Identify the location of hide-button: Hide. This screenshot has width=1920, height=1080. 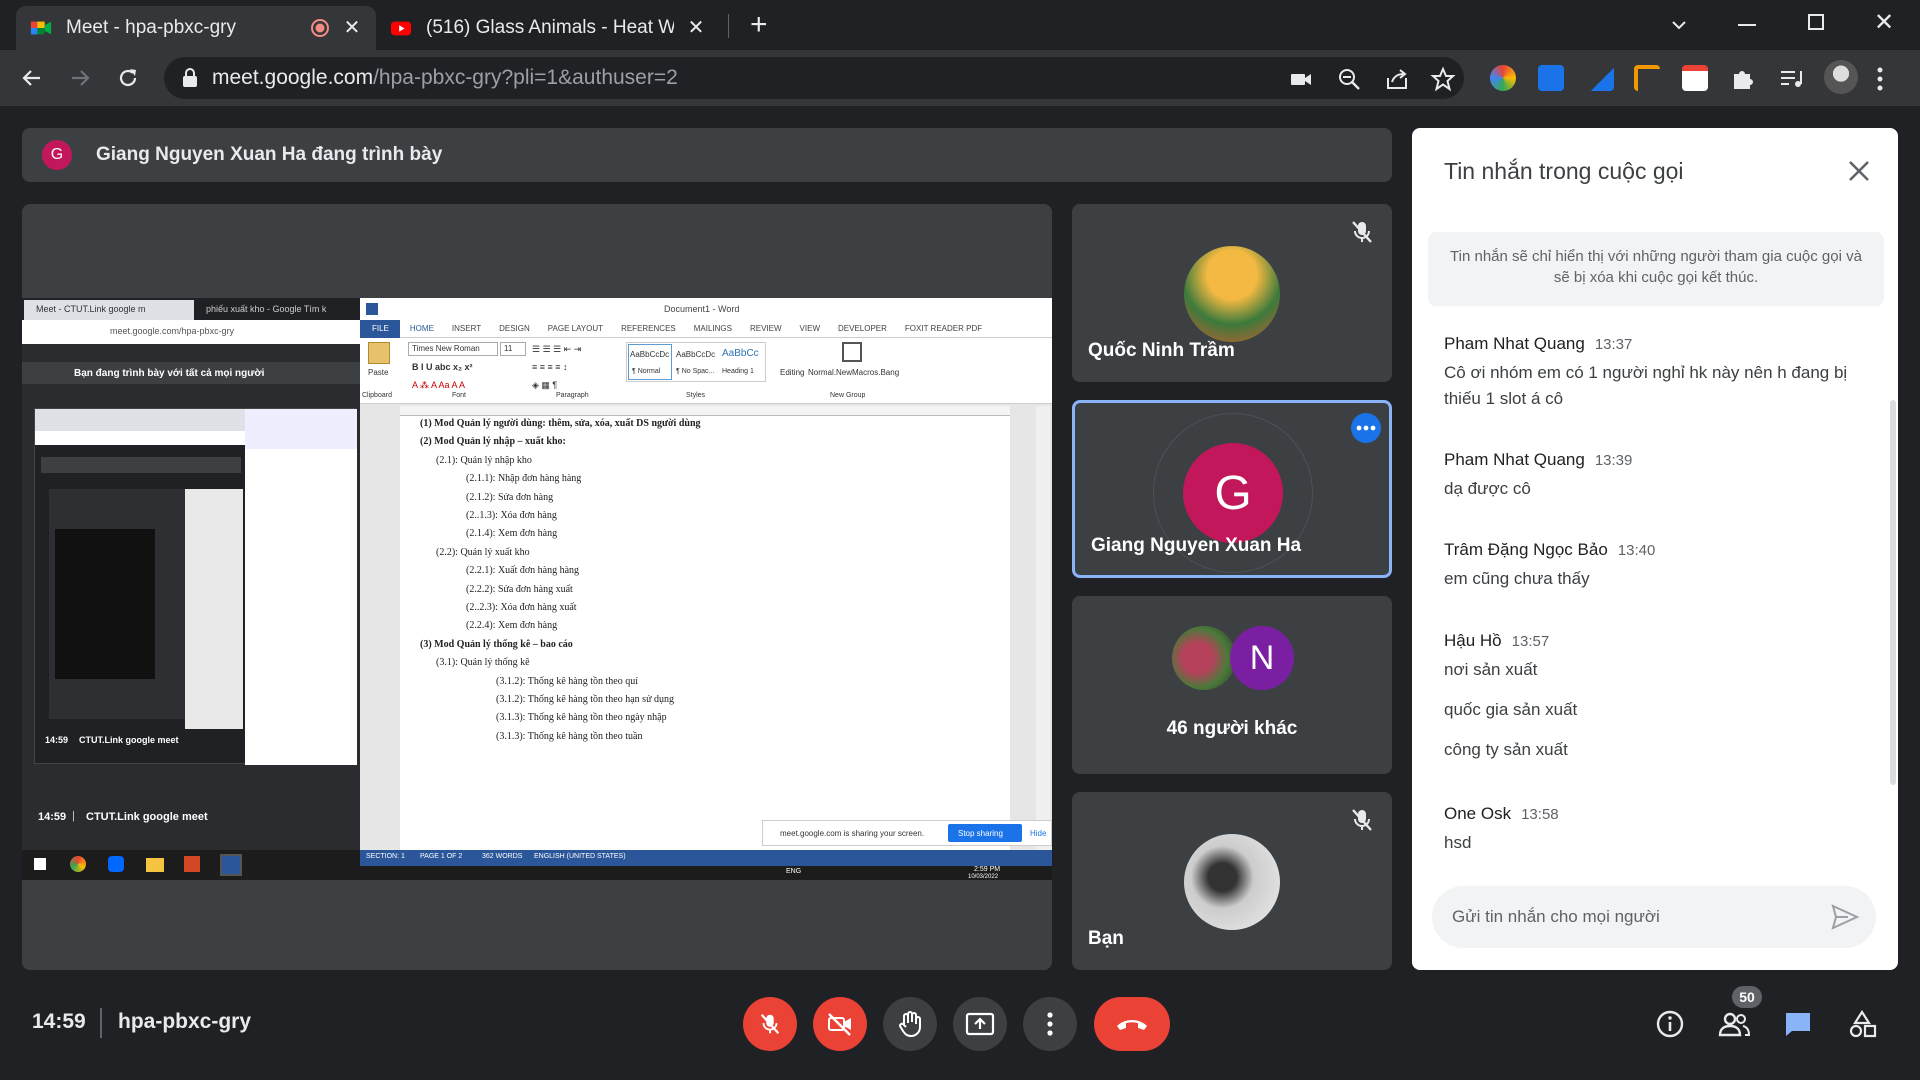
(1038, 833).